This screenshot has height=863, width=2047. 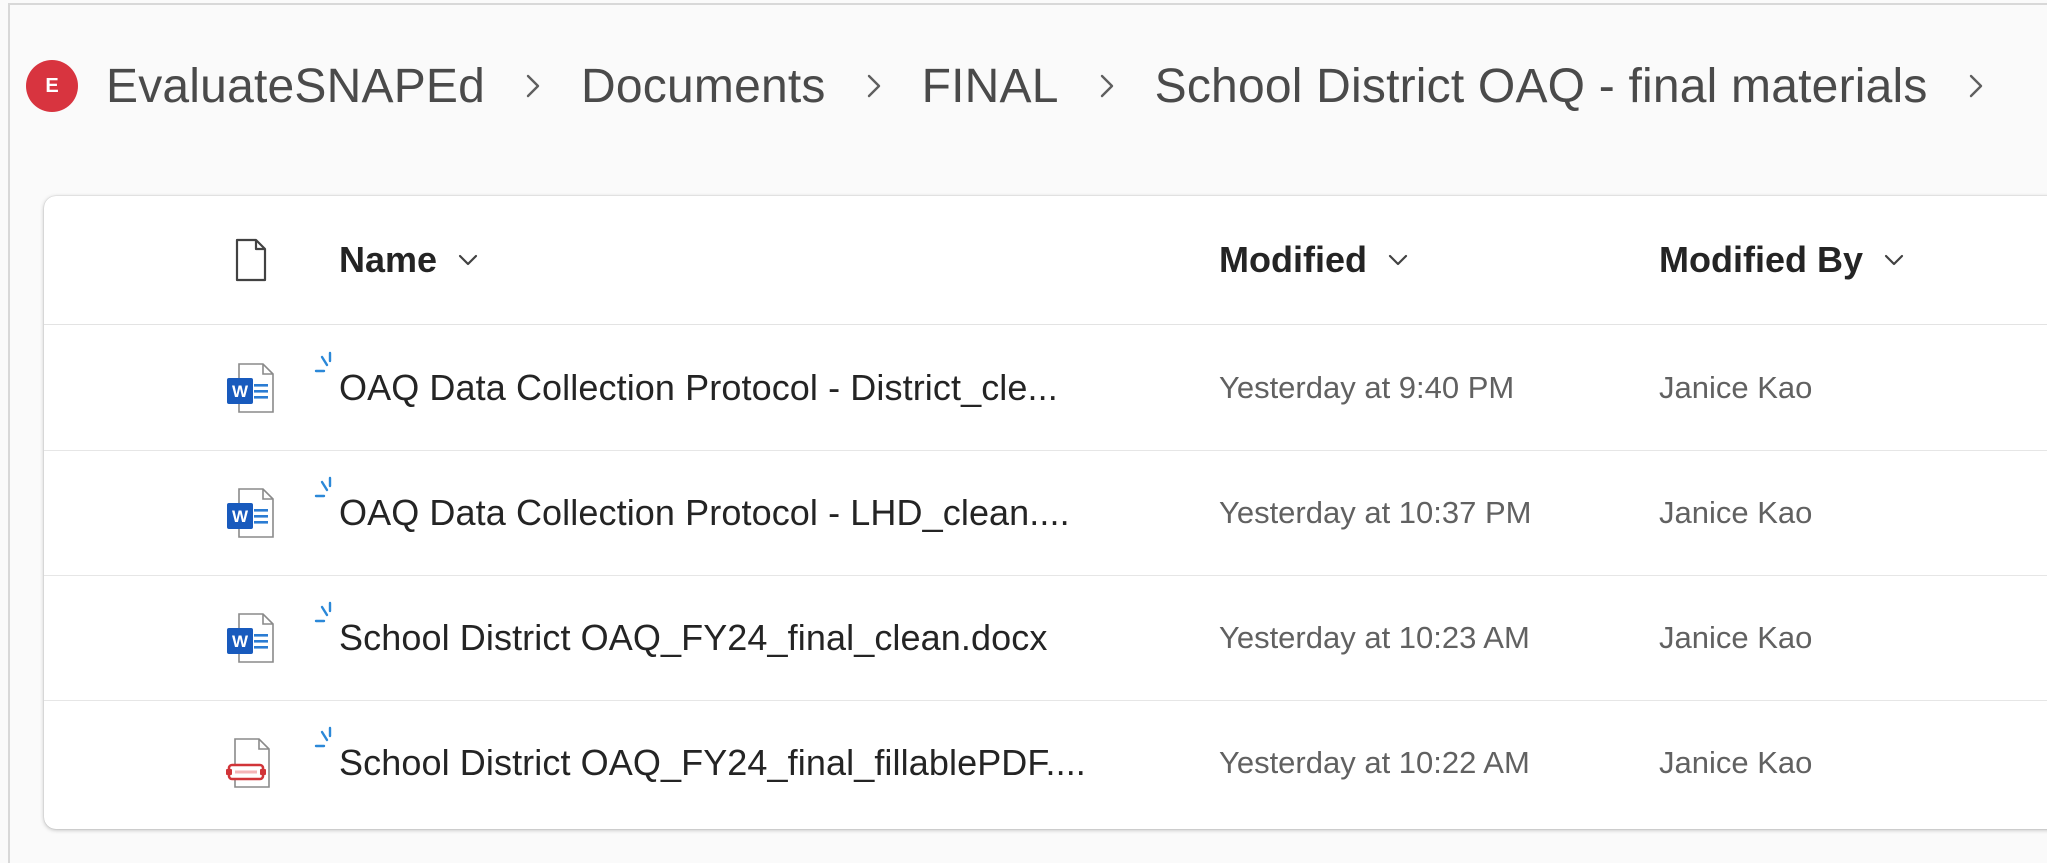 I want to click on modified-column-header: Modified, so click(x=1314, y=260).